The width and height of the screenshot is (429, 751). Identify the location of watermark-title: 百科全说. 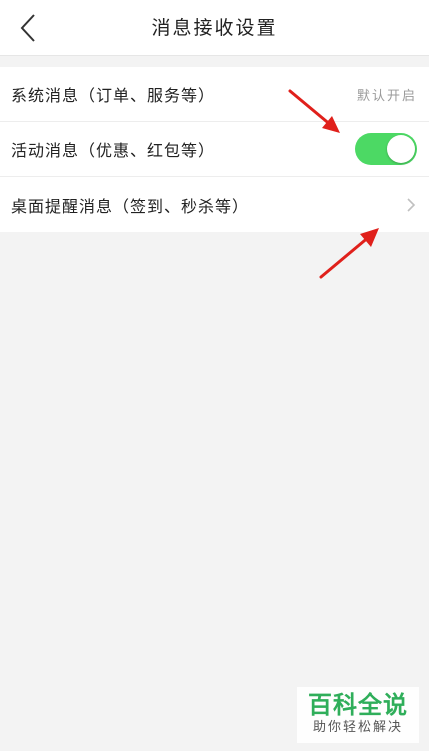
(358, 705).